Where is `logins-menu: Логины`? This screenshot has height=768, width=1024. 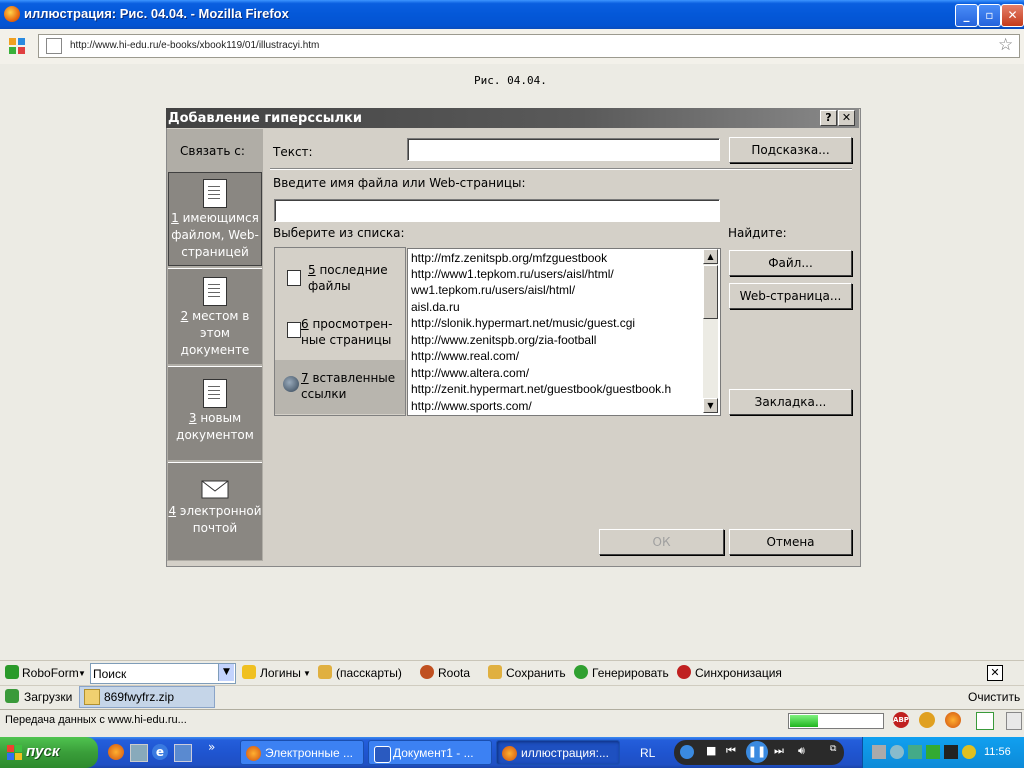 logins-menu: Логины is located at coordinates (280, 673).